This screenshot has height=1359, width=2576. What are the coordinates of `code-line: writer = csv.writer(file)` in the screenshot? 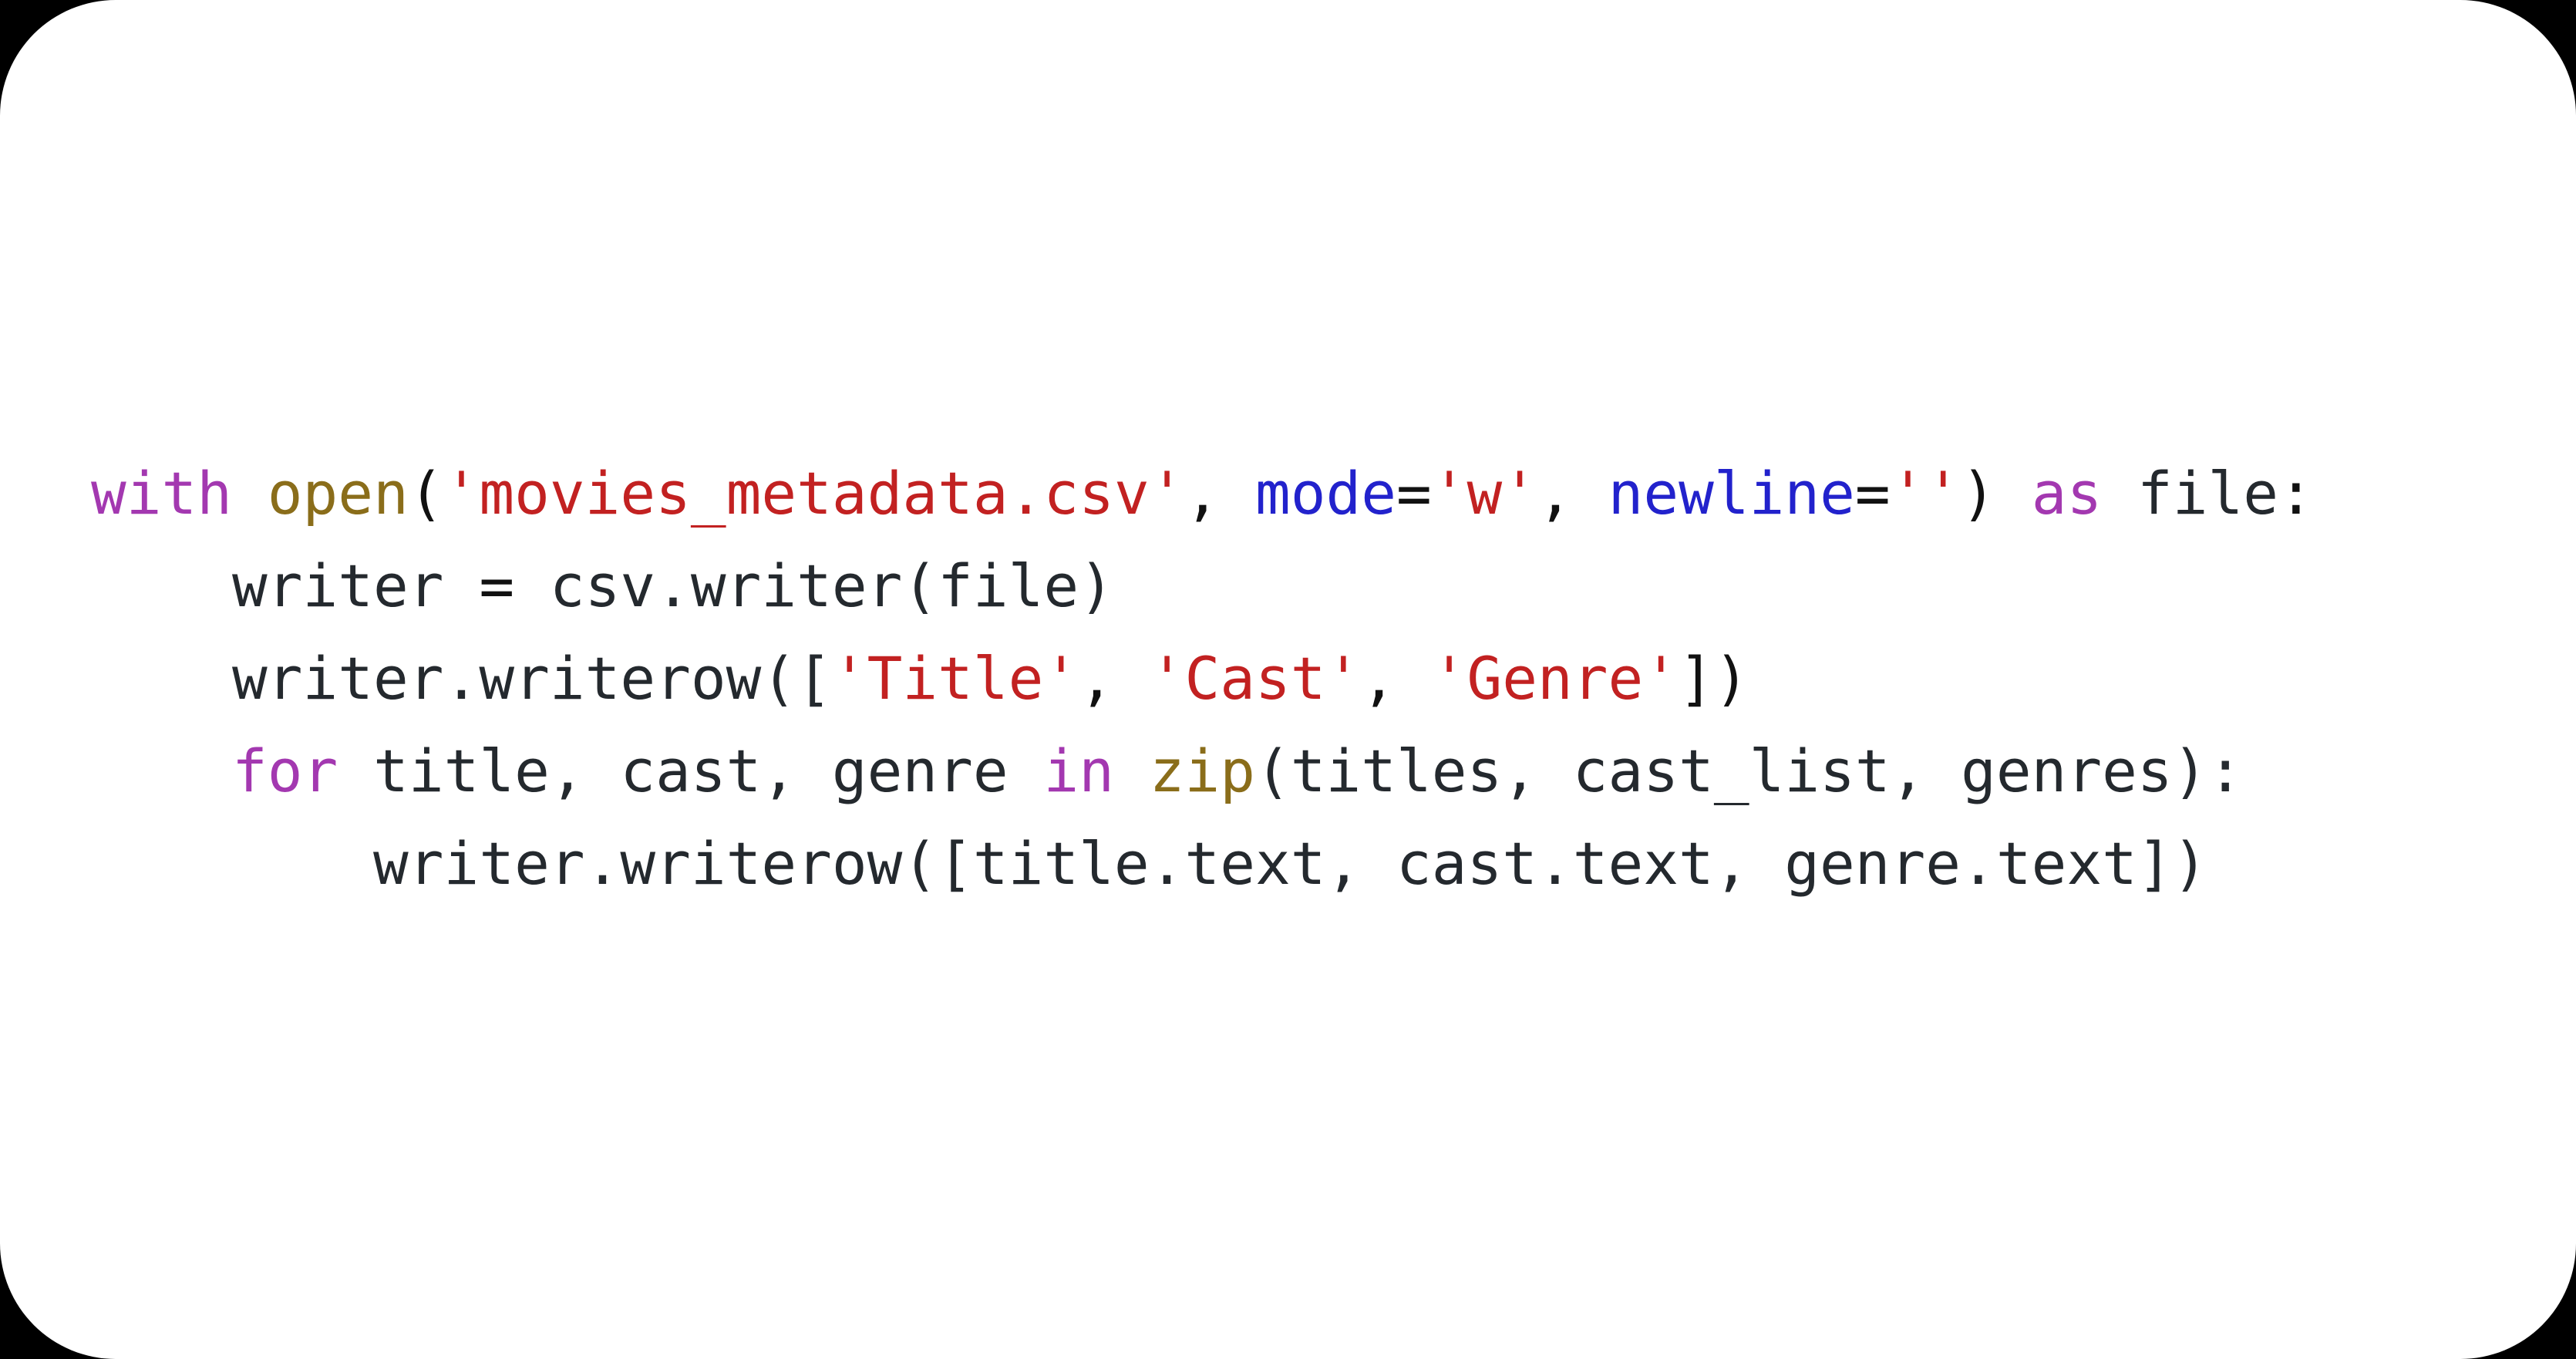 It's located at (1202, 586).